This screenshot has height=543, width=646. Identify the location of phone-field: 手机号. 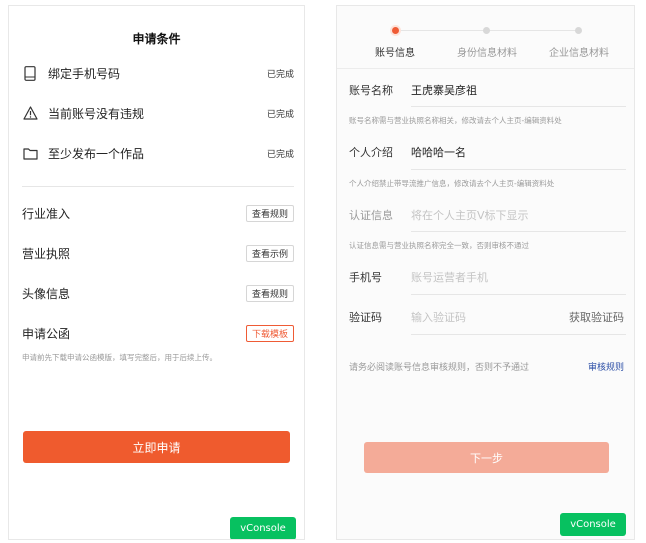
(486, 277).